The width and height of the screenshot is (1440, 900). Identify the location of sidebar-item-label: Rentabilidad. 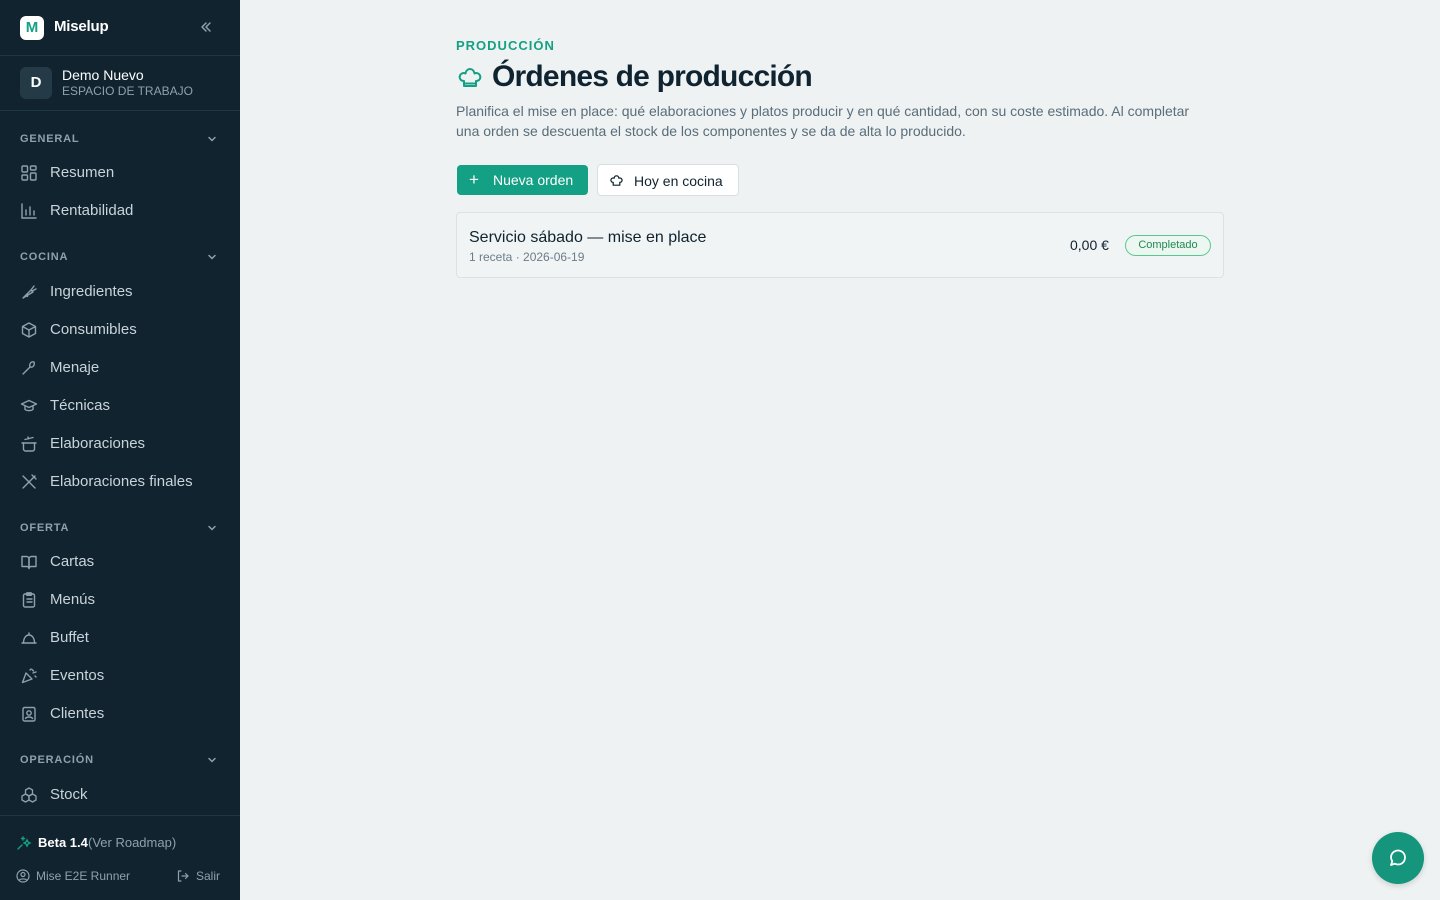
(92, 210).